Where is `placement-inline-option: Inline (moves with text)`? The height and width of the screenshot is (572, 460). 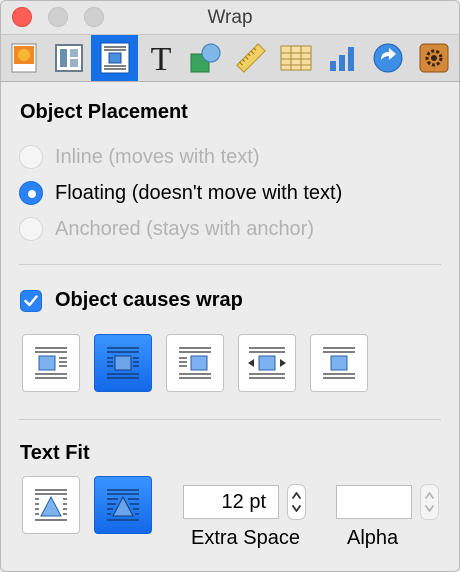 placement-inline-option: Inline (moves with text) is located at coordinates (139, 157).